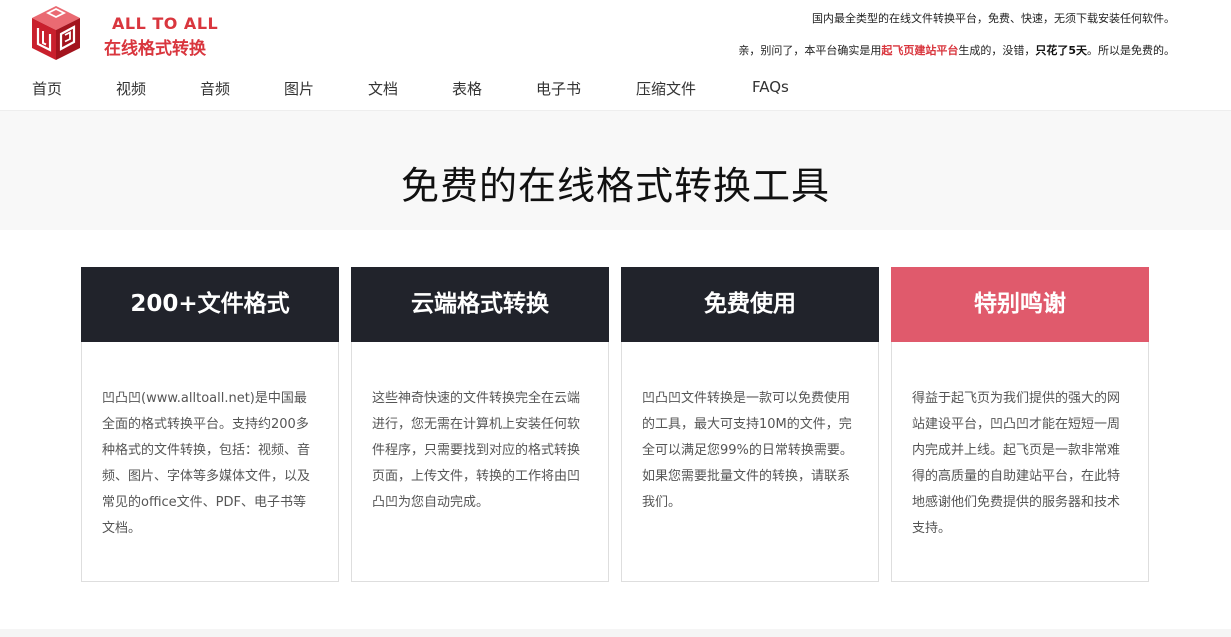 This screenshot has height=637, width=1231. Describe the element at coordinates (919, 50) in the screenshot. I see `builder-link: 起飞页建站平台` at that location.